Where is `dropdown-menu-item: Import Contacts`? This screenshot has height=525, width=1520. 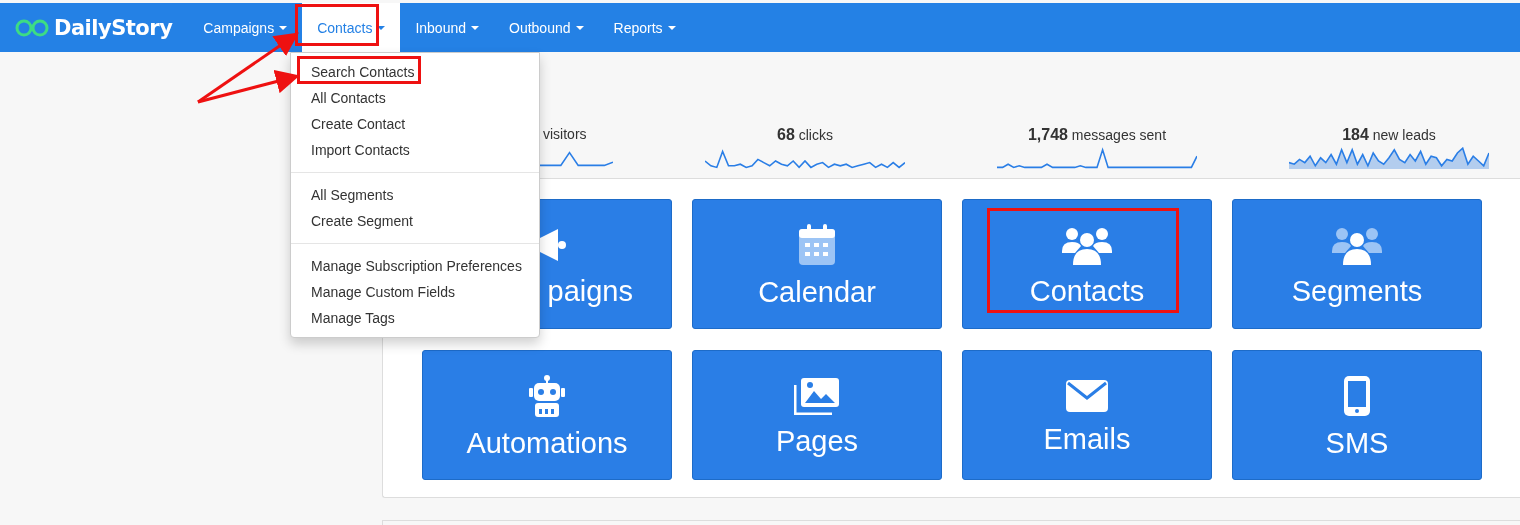 dropdown-menu-item: Import Contacts is located at coordinates (415, 150).